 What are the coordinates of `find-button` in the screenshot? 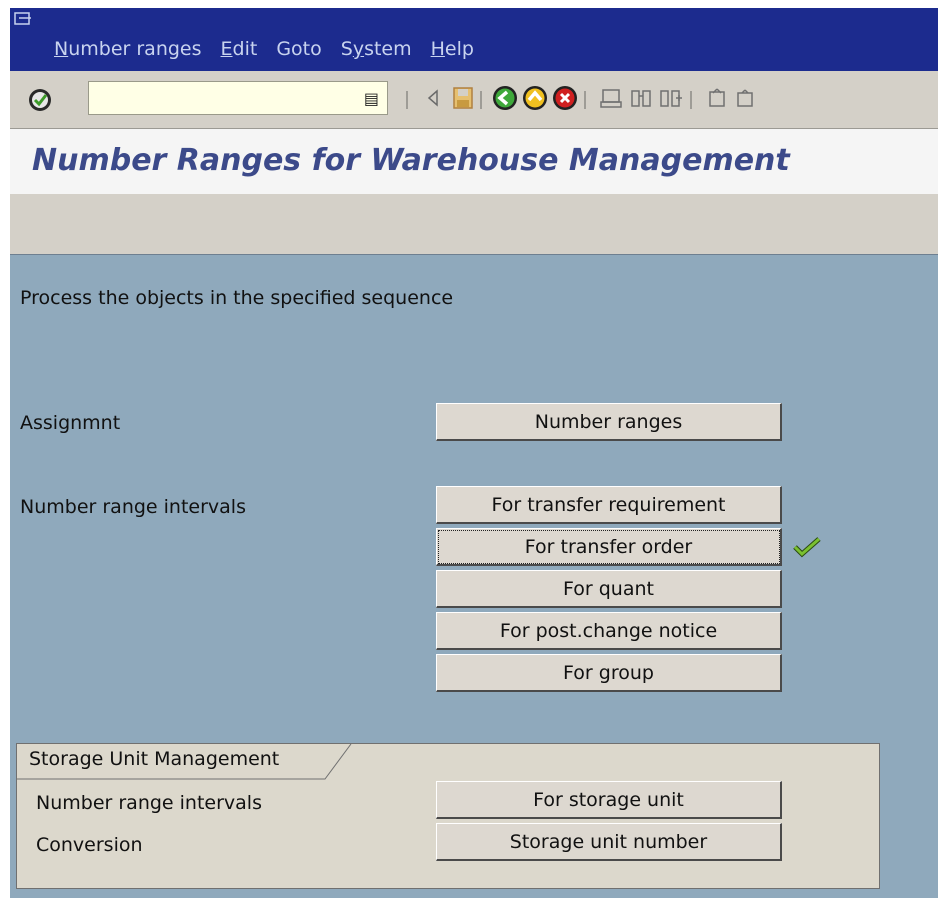 It's located at (641, 98).